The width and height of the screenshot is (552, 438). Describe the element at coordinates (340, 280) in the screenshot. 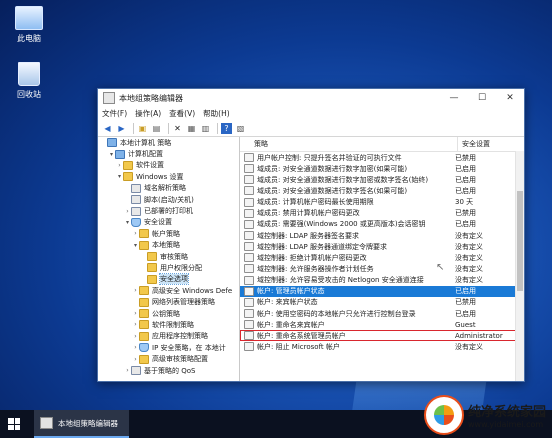

I see `policy-name: 域控制器: 允许容易受攻击的 Netlogon 安全通道连接` at that location.